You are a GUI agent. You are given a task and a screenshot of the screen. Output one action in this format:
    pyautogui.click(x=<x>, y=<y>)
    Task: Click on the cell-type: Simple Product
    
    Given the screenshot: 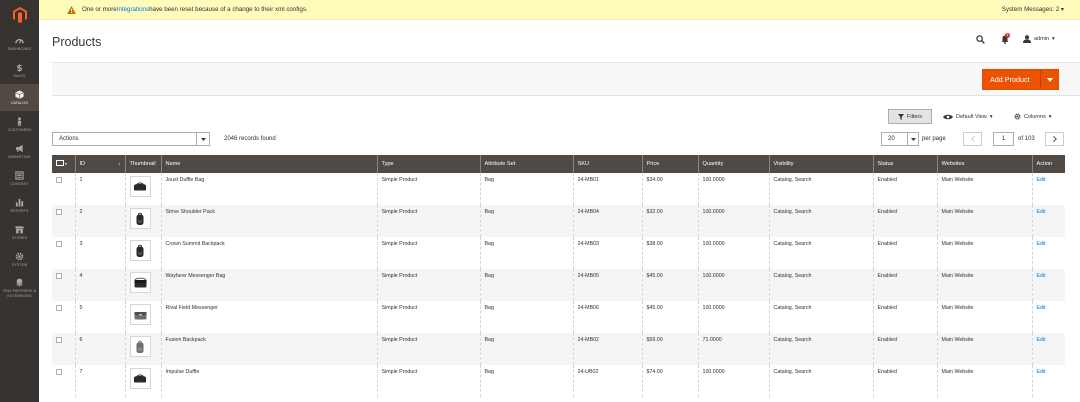 What is the action you would take?
    pyautogui.click(x=429, y=189)
    